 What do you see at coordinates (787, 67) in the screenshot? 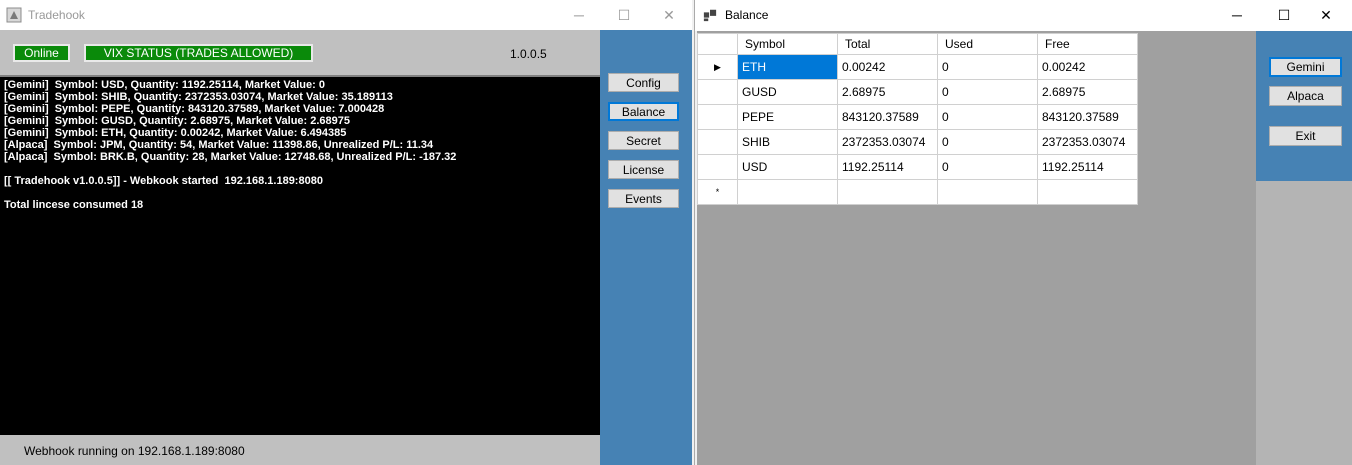
I see `grid-cell: ETH` at bounding box center [787, 67].